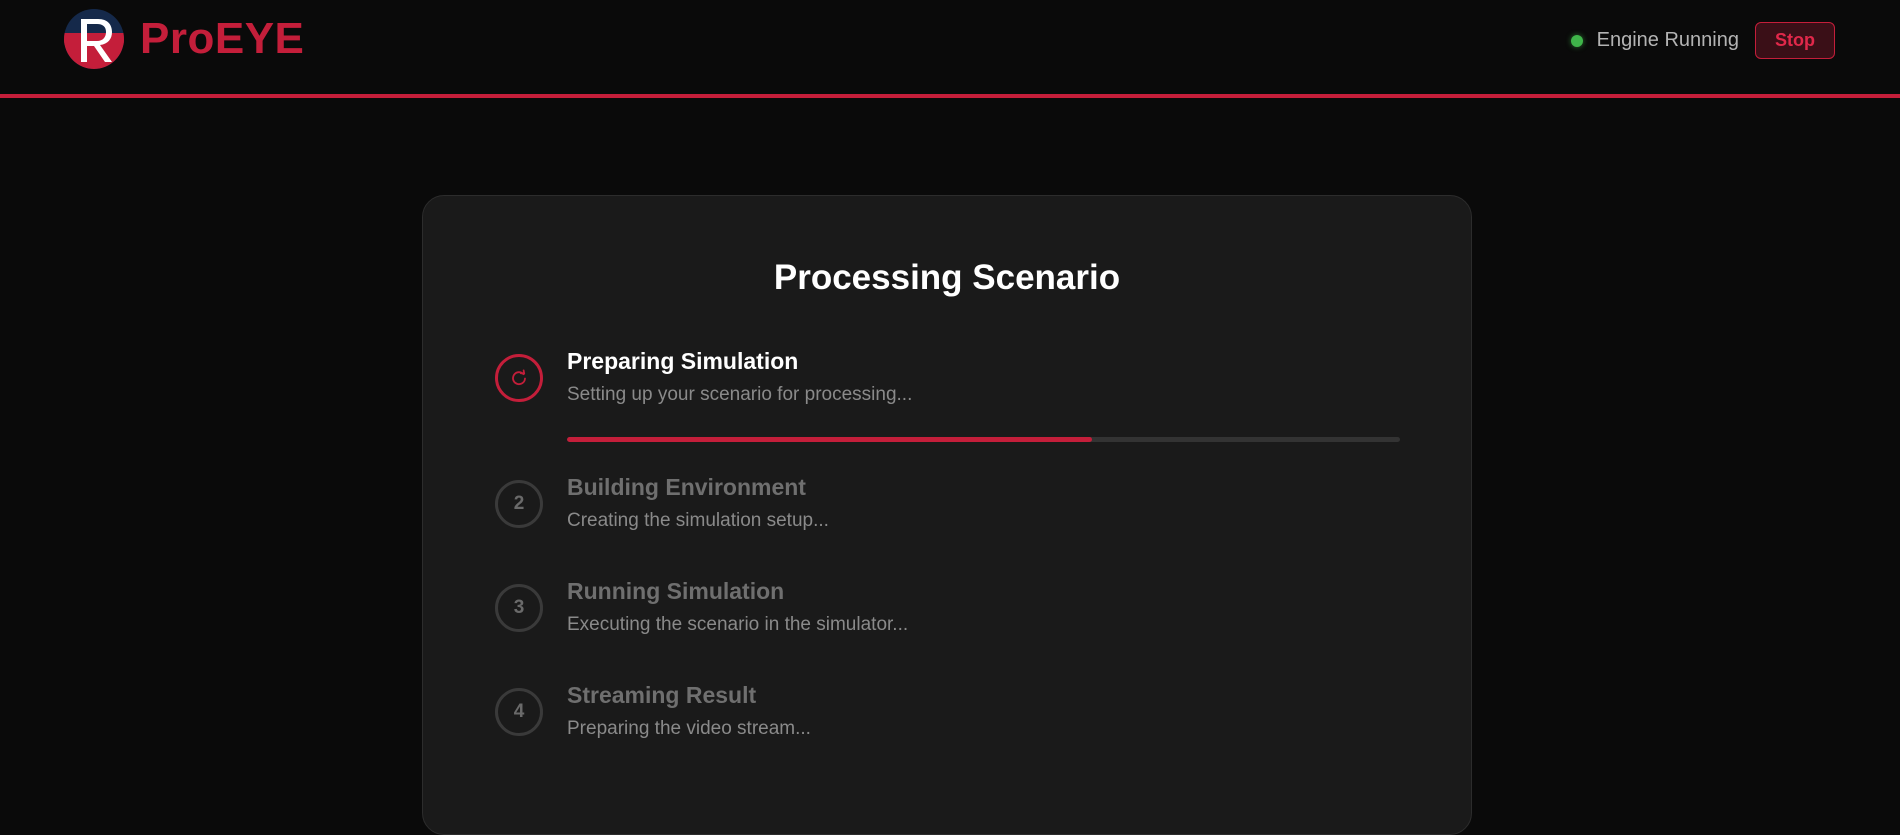 This screenshot has height=835, width=1900. What do you see at coordinates (676, 591) in the screenshot?
I see `step-title: Running Simulation` at bounding box center [676, 591].